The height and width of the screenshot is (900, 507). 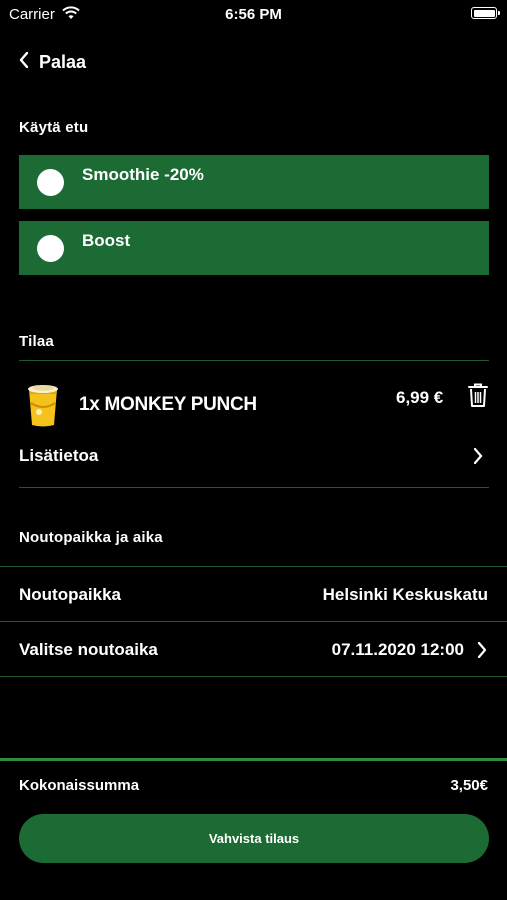 What do you see at coordinates (54, 127) in the screenshot?
I see `benefit-section-title: Käytä etu` at bounding box center [54, 127].